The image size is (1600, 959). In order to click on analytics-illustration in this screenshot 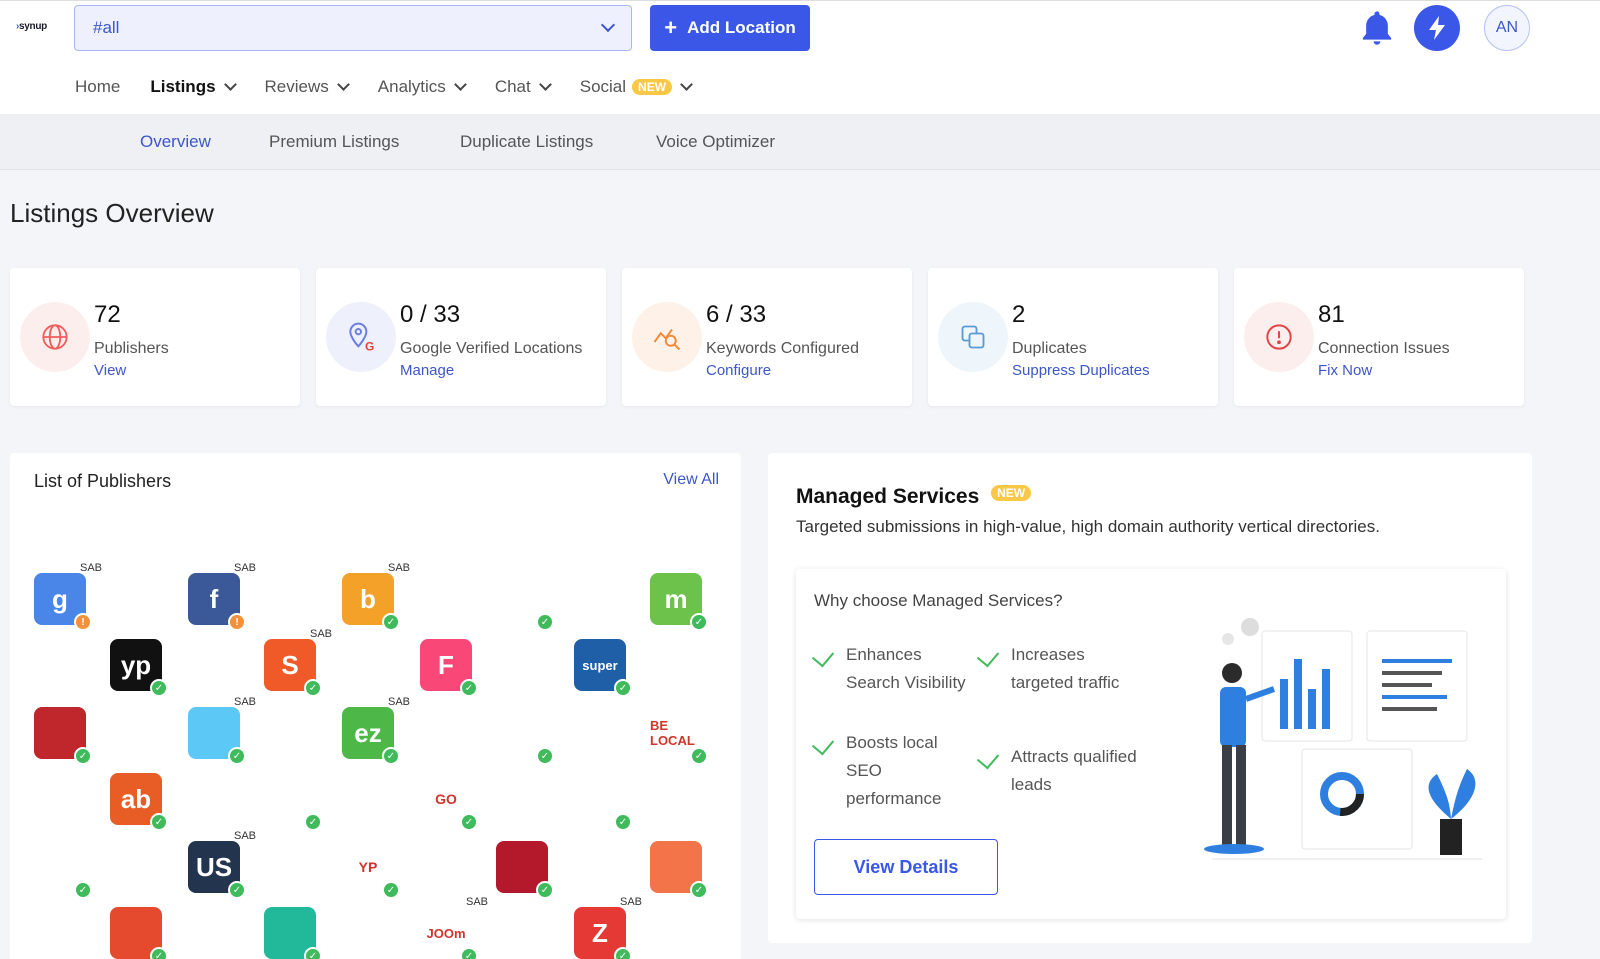, I will do `click(1343, 739)`.